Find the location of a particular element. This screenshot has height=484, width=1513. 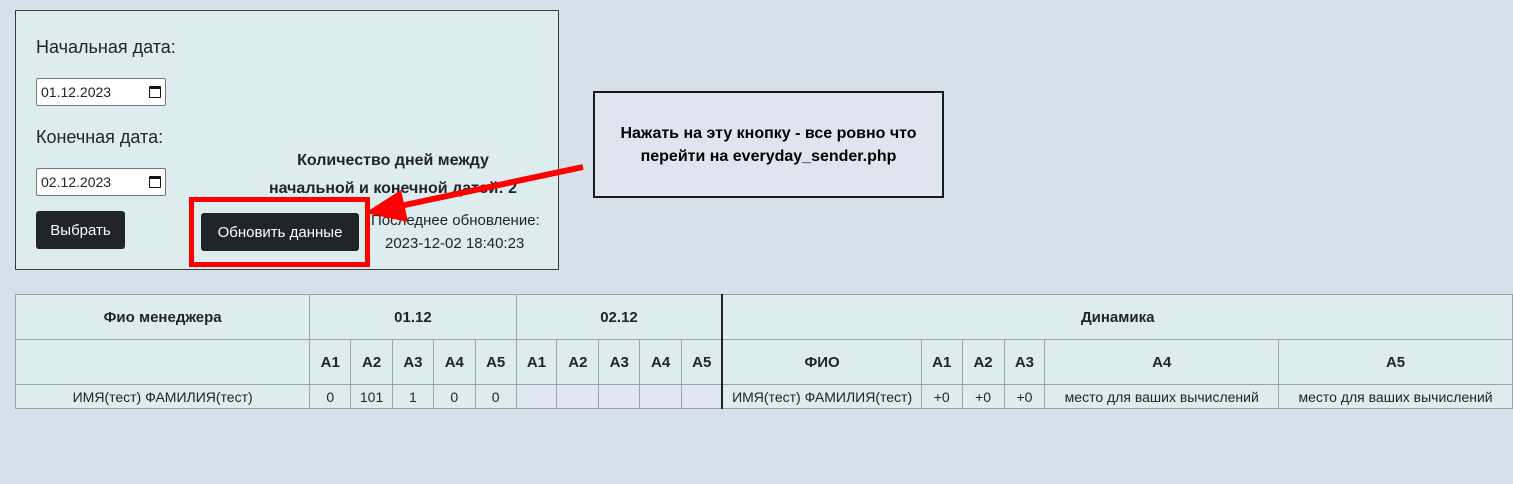

header-date-2: 02.12 is located at coordinates (619, 317).